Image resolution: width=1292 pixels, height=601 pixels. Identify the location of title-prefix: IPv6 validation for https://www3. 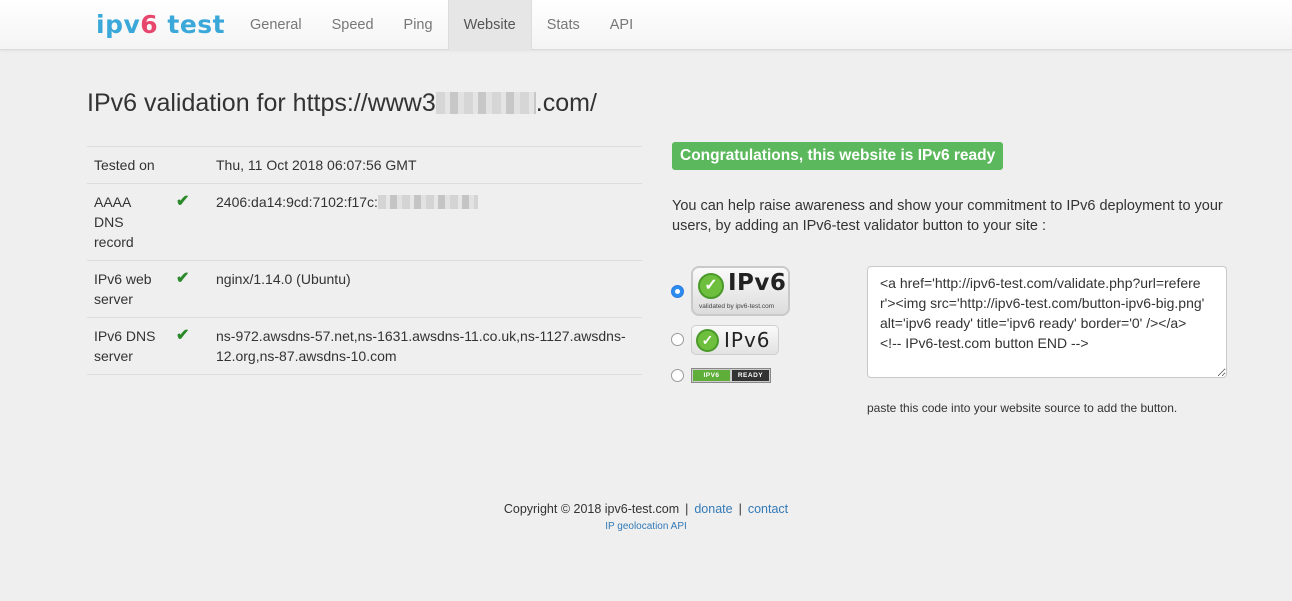
(261, 103).